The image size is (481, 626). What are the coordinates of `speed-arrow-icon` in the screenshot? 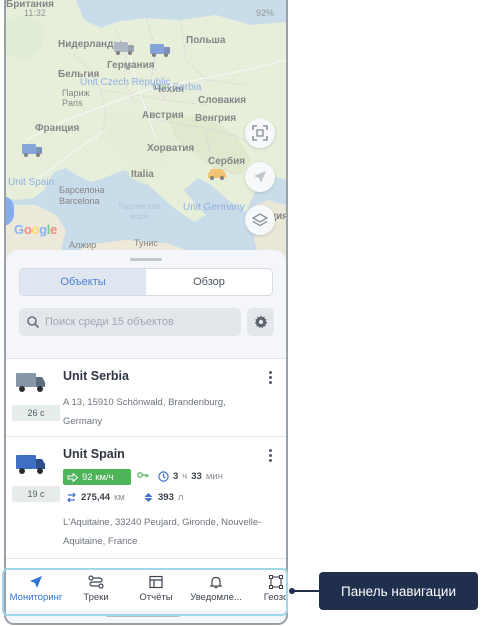 It's located at (72, 477).